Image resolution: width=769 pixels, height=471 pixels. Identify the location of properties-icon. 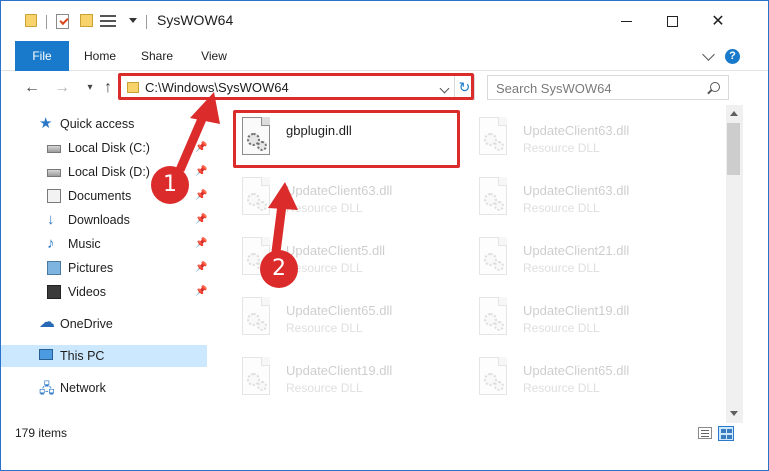
(62, 21).